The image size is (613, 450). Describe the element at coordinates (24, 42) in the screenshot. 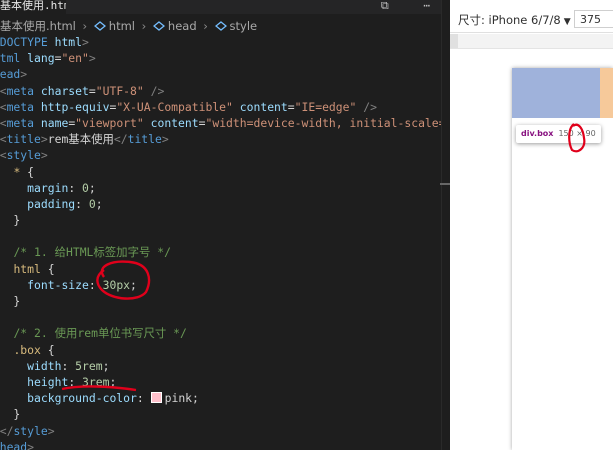

I see `code-token: DOCTYPE` at that location.